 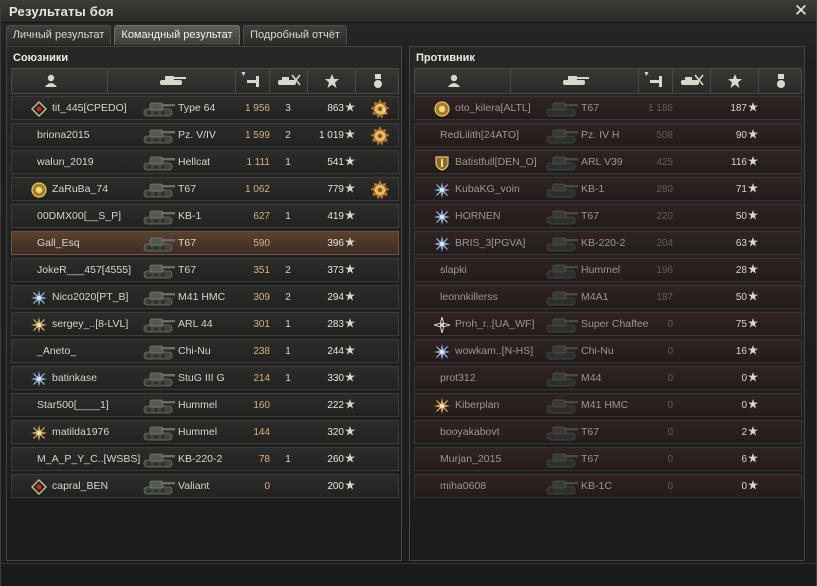 What do you see at coordinates (735, 81) in the screenshot?
I see `enemies-header-xp-star` at bounding box center [735, 81].